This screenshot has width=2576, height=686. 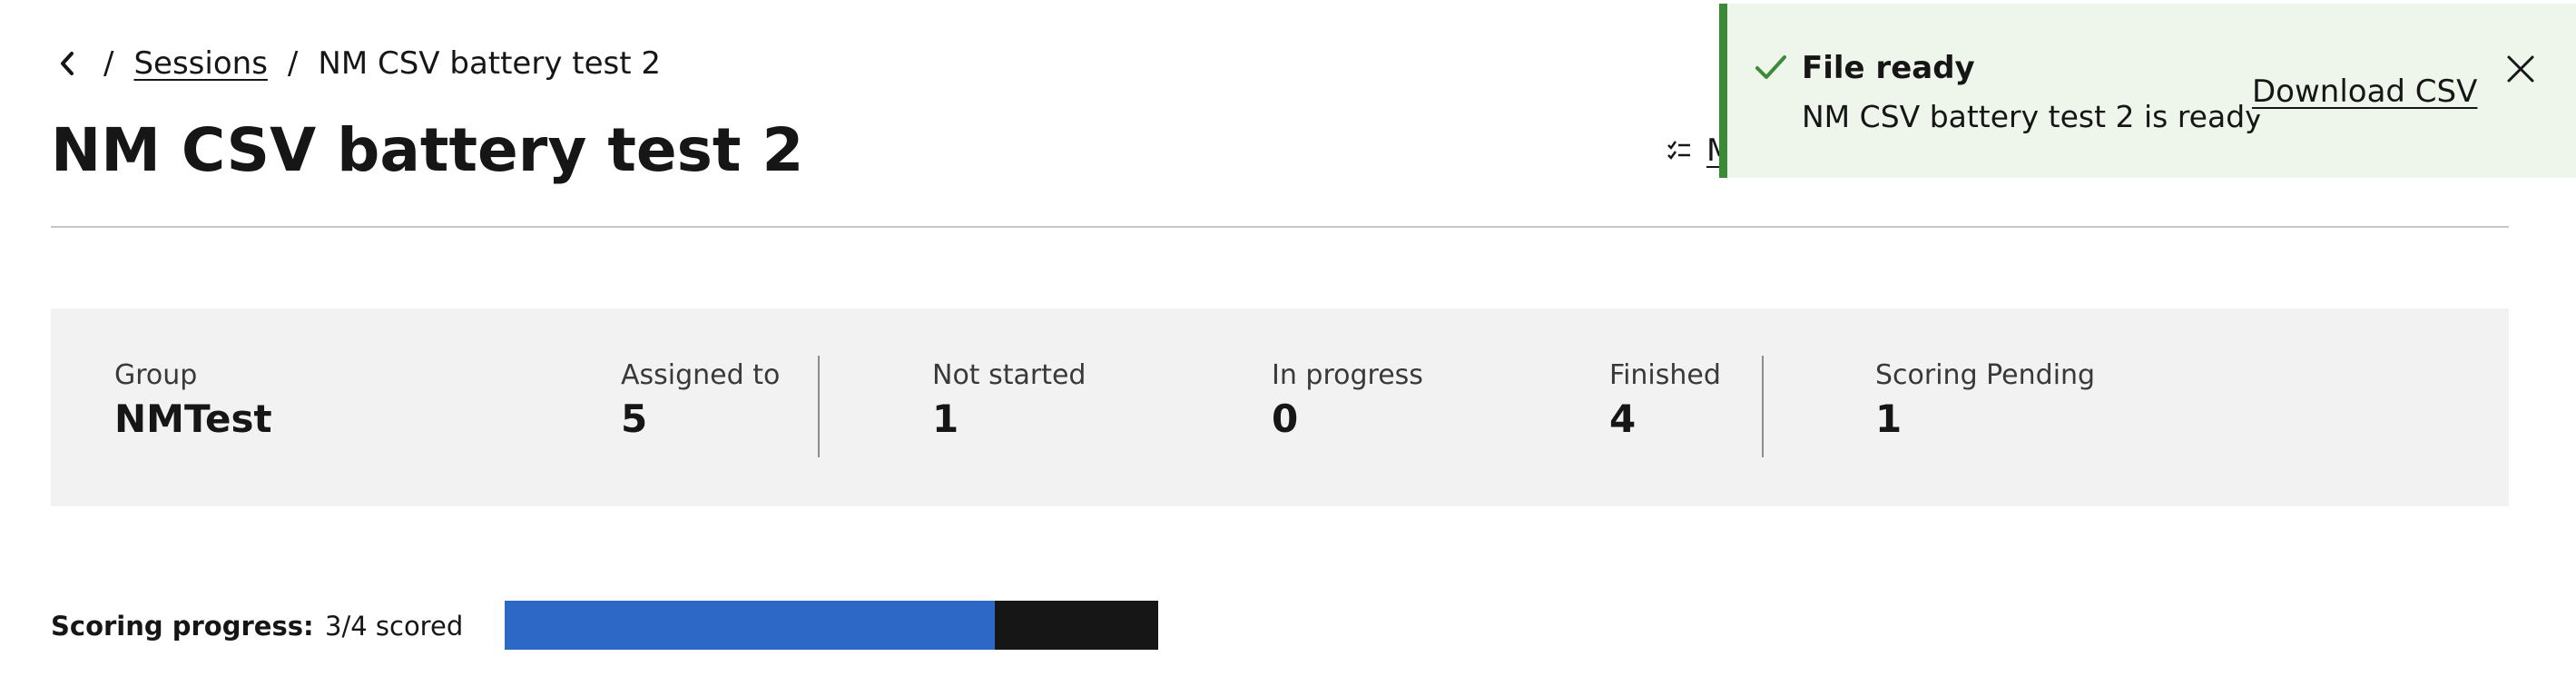 I want to click on stat-label: Not started, so click(x=1009, y=375).